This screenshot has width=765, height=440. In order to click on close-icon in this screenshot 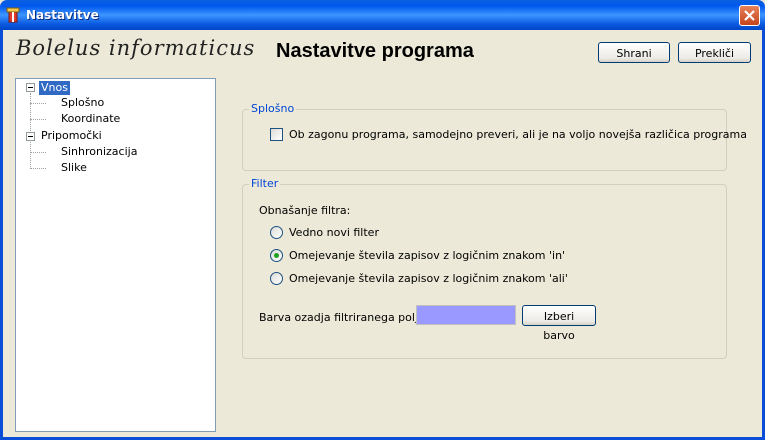, I will do `click(749, 15)`.